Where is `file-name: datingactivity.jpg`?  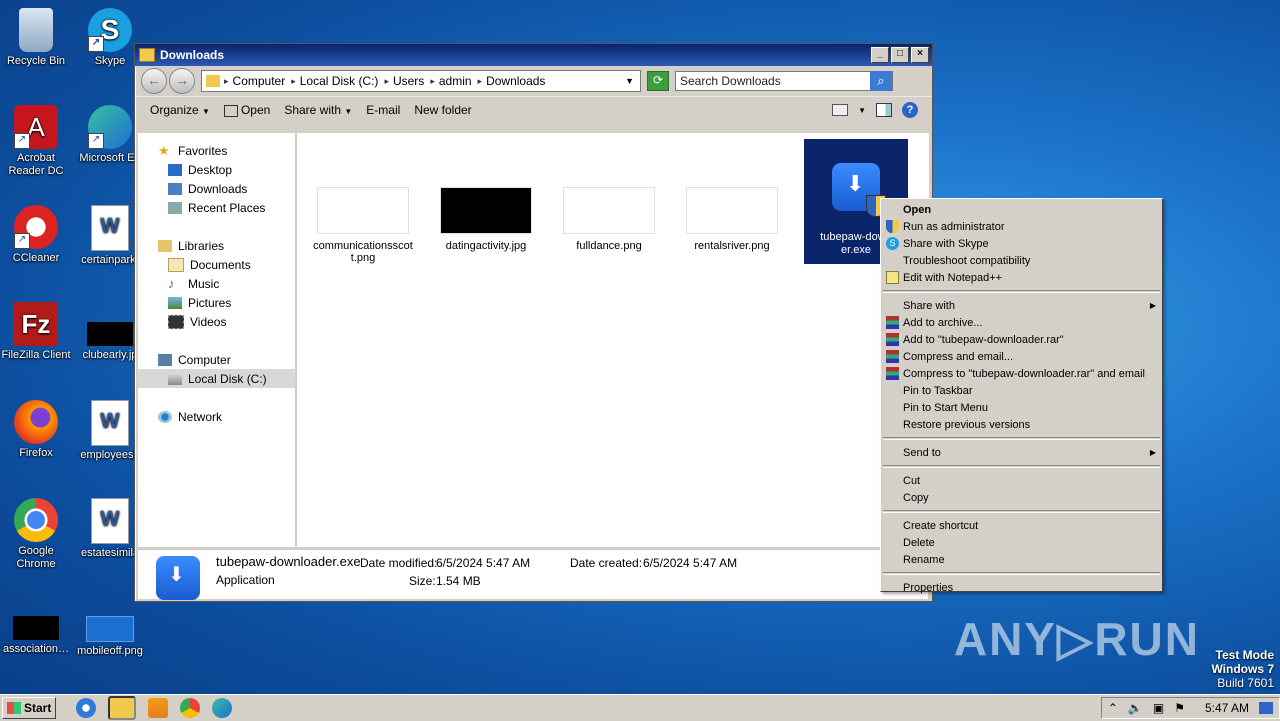
file-name: datingactivity.jpg is located at coordinates (486, 246).